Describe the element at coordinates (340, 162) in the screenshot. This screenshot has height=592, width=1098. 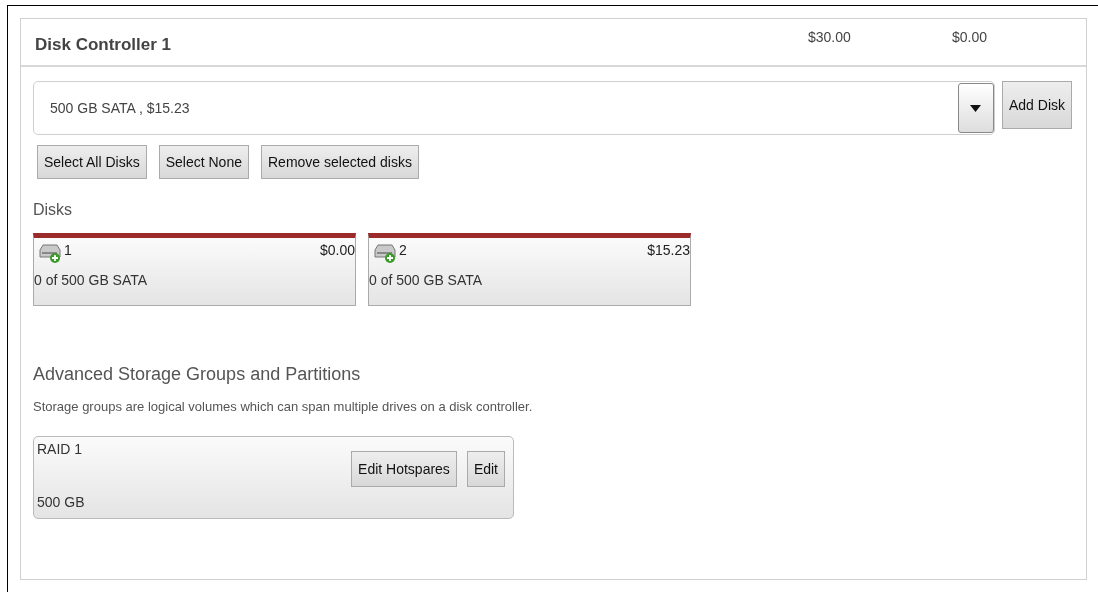
I see `selection-button: Remove selected disks` at that location.